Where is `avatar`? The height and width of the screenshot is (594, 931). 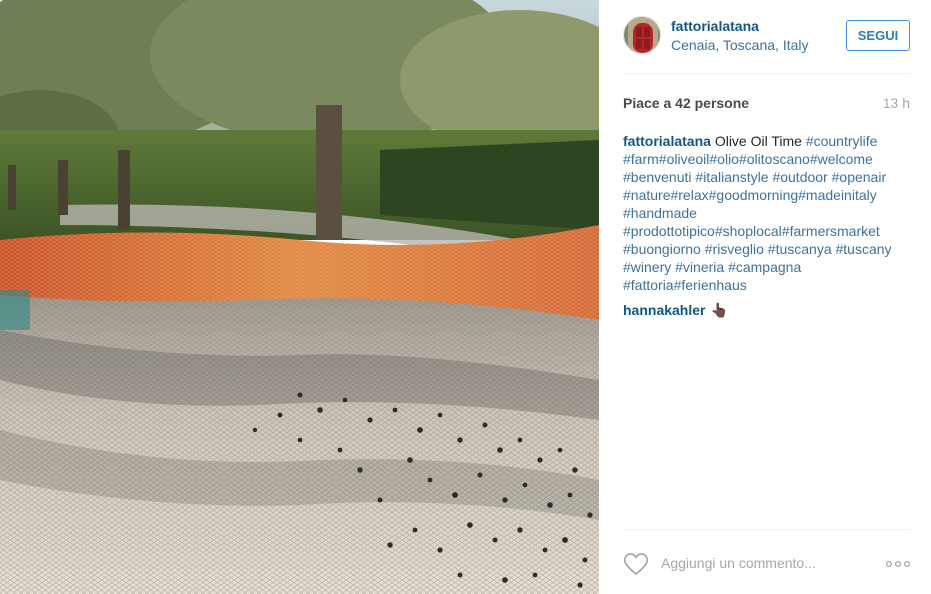
avatar is located at coordinates (642, 35).